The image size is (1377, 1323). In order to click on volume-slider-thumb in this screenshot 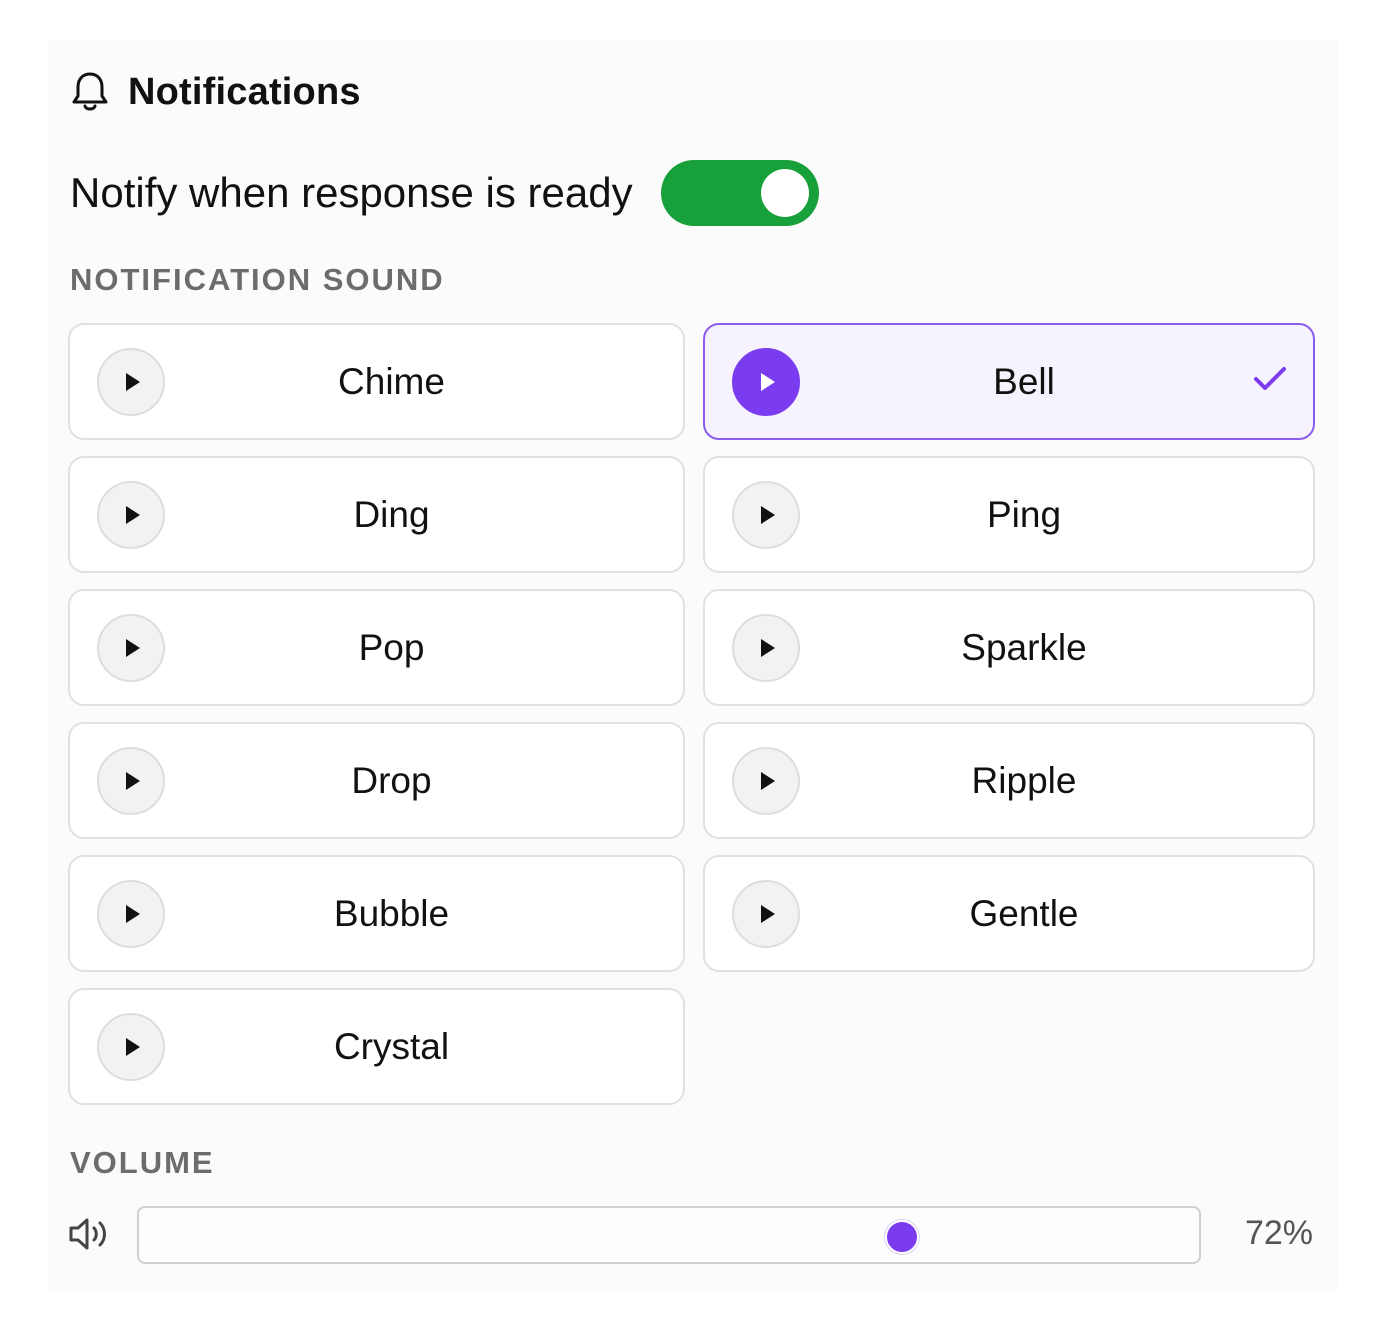, I will do `click(902, 1237)`.